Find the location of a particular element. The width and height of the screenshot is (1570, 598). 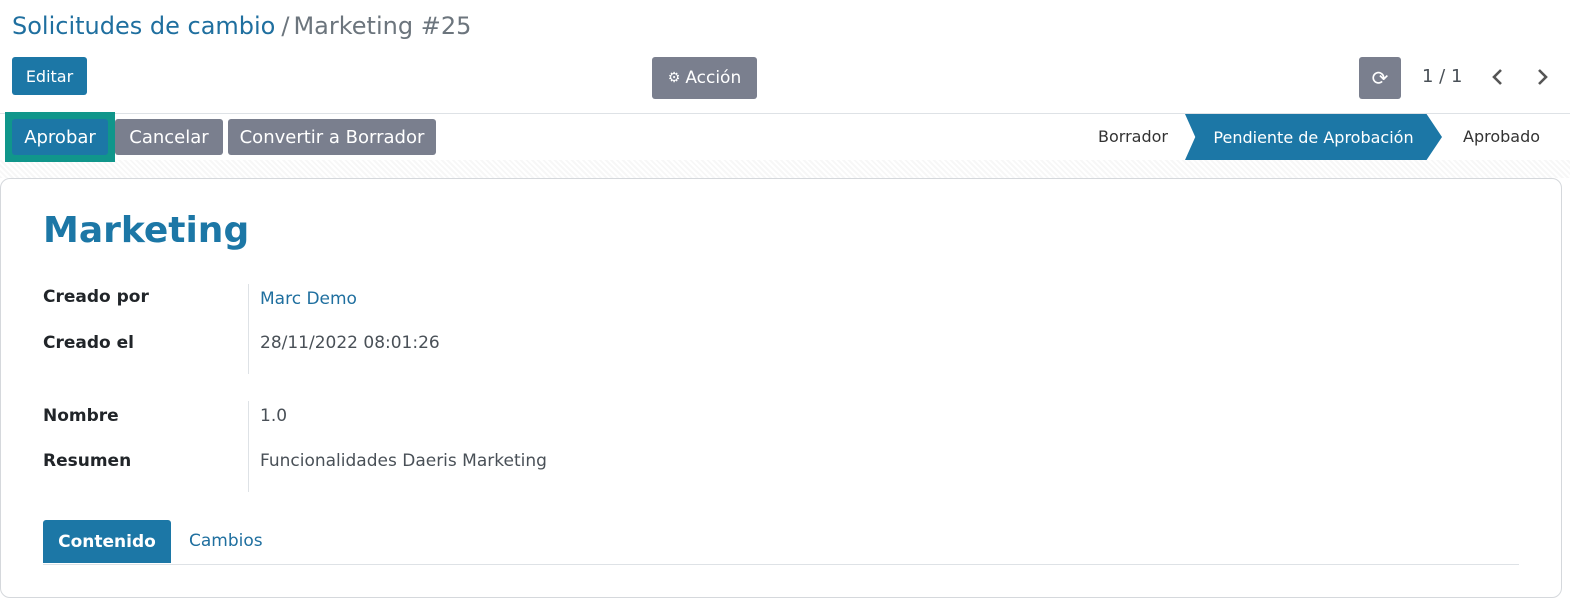

stage-approved: Aprobado is located at coordinates (1501, 136).